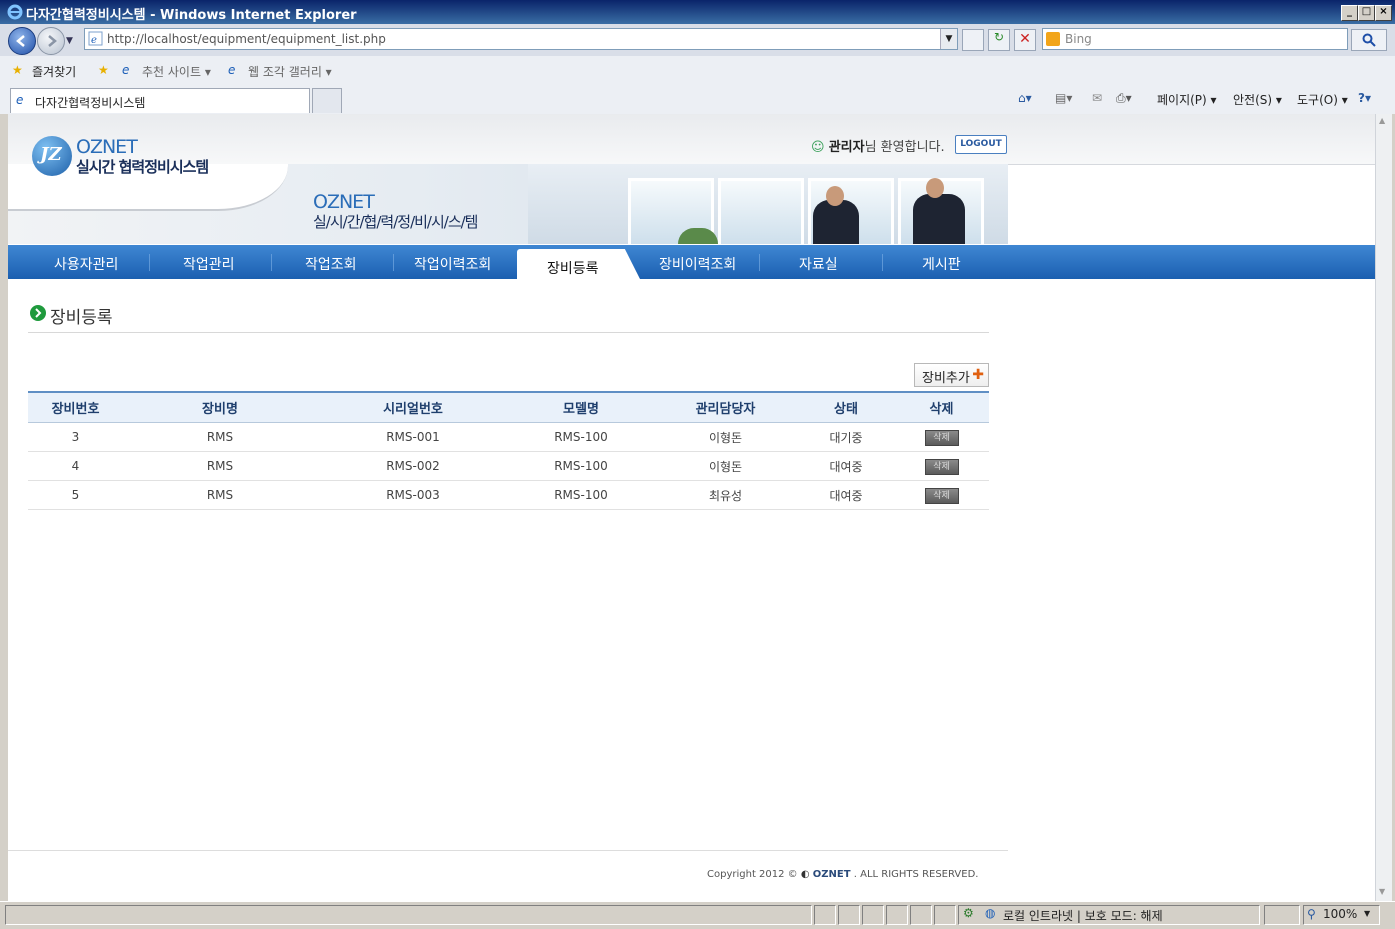 The image size is (1395, 929). What do you see at coordinates (1367, 913) in the screenshot?
I see `zoom-dropdown-icon: ▼` at bounding box center [1367, 913].